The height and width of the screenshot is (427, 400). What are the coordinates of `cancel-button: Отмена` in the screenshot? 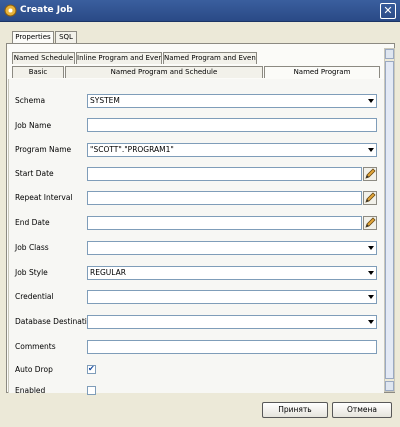 It's located at (362, 410).